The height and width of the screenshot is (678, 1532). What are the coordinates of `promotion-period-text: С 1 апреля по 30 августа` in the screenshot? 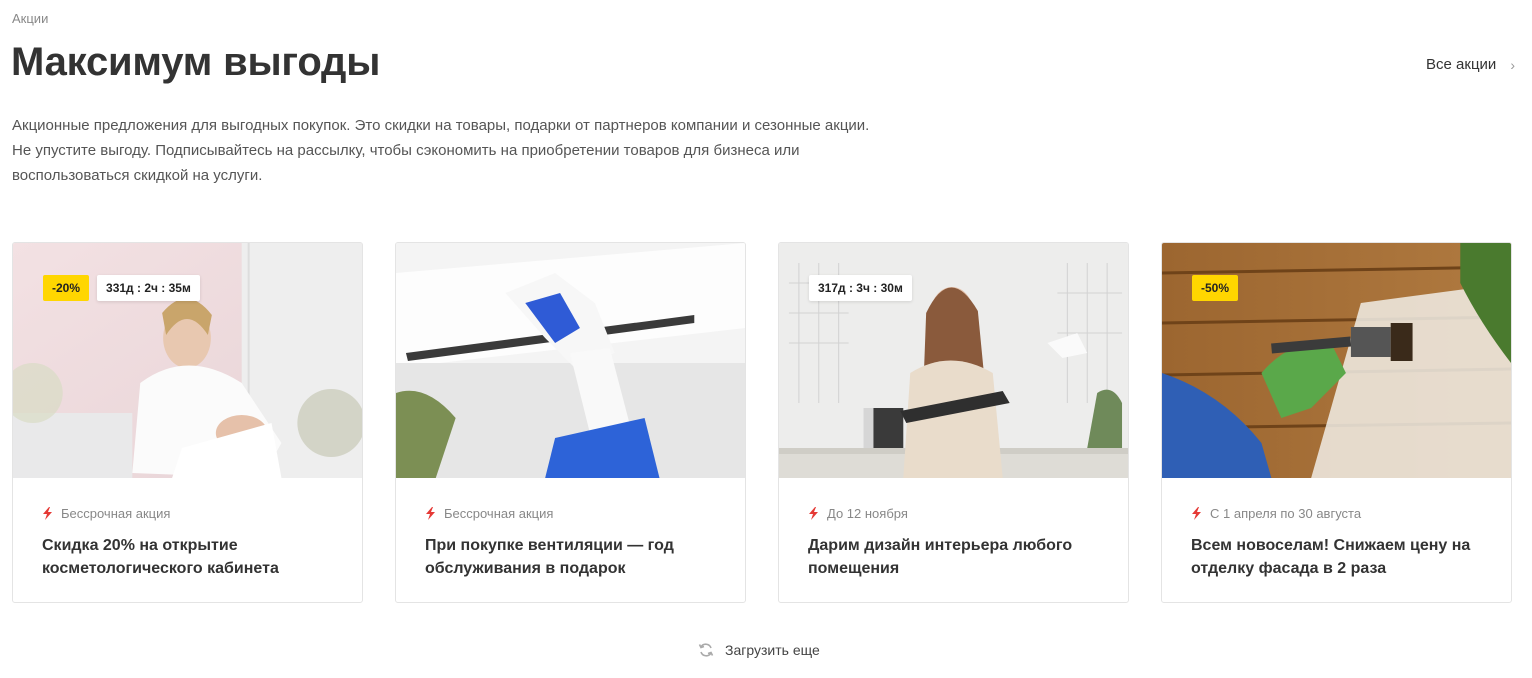 It's located at (1286, 513).